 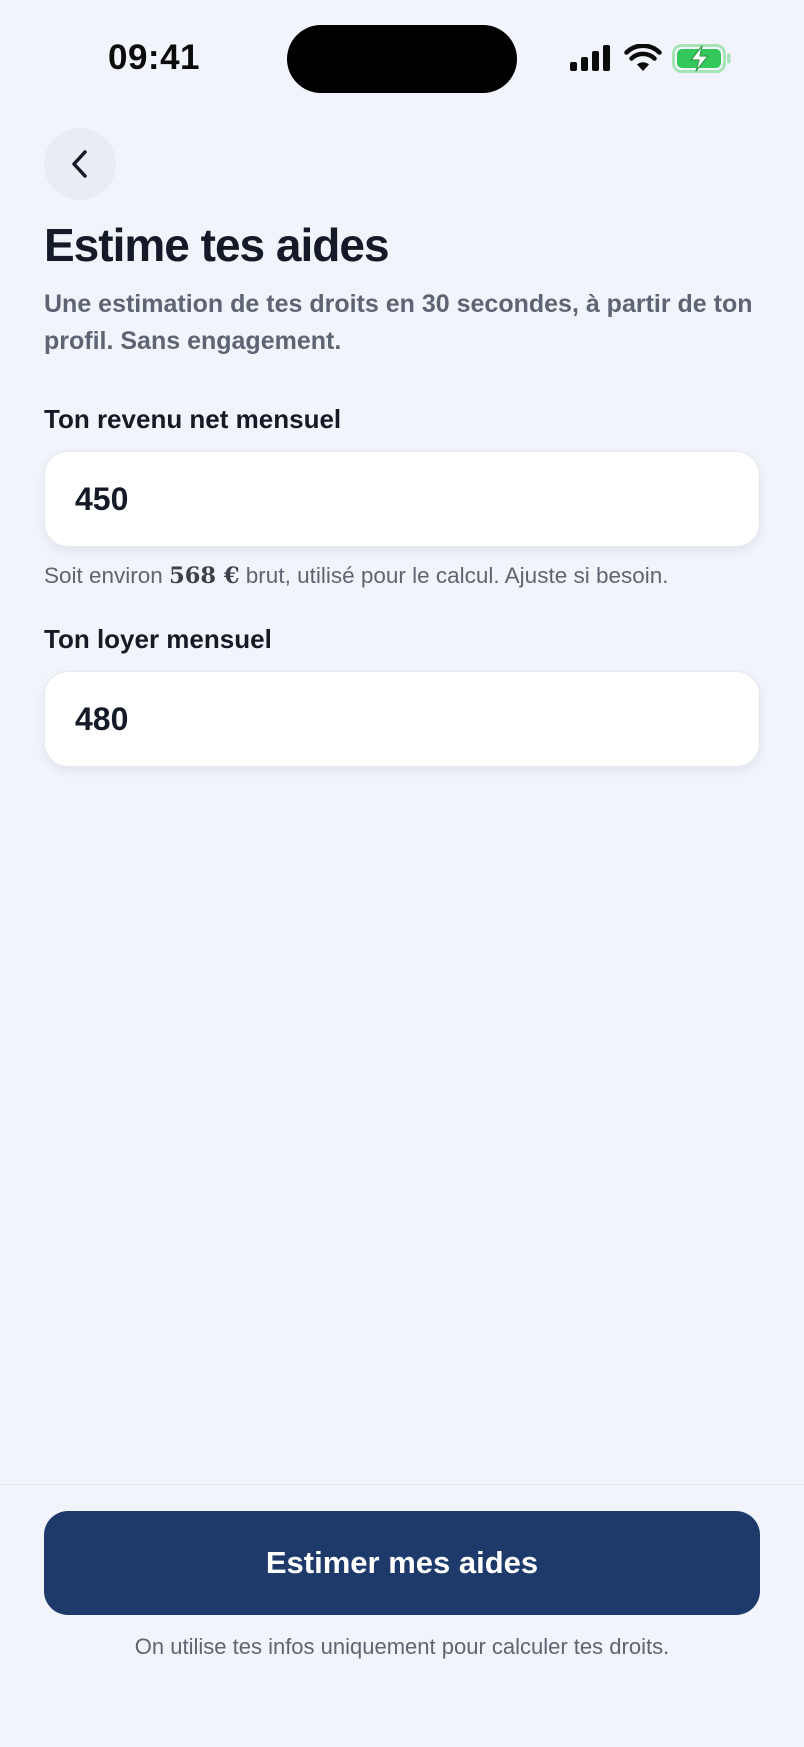 I want to click on status-time: 09:41, so click(x=154, y=57).